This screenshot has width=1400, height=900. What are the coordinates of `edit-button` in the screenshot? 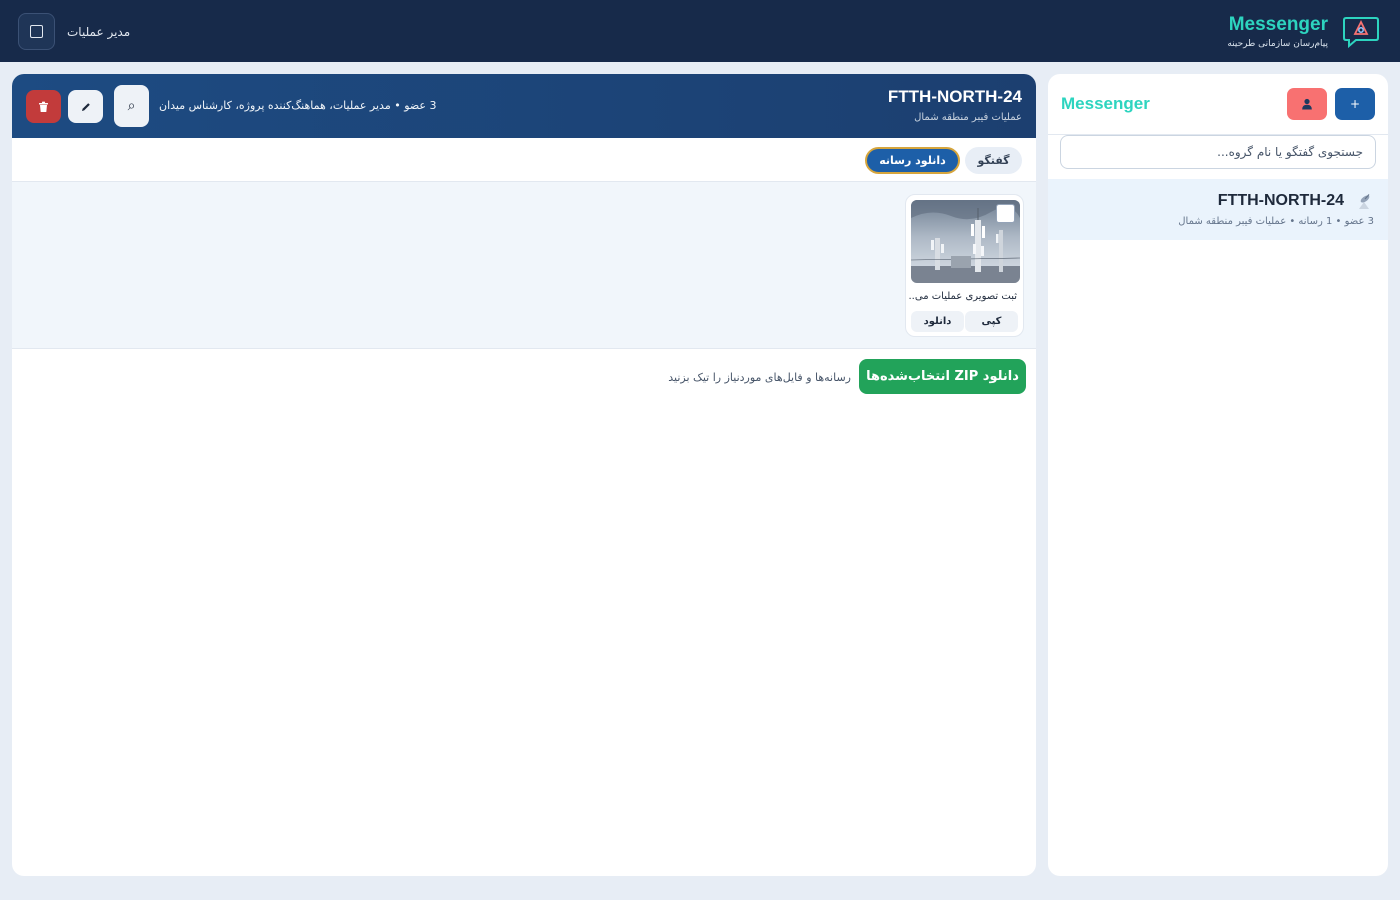 It's located at (85, 106).